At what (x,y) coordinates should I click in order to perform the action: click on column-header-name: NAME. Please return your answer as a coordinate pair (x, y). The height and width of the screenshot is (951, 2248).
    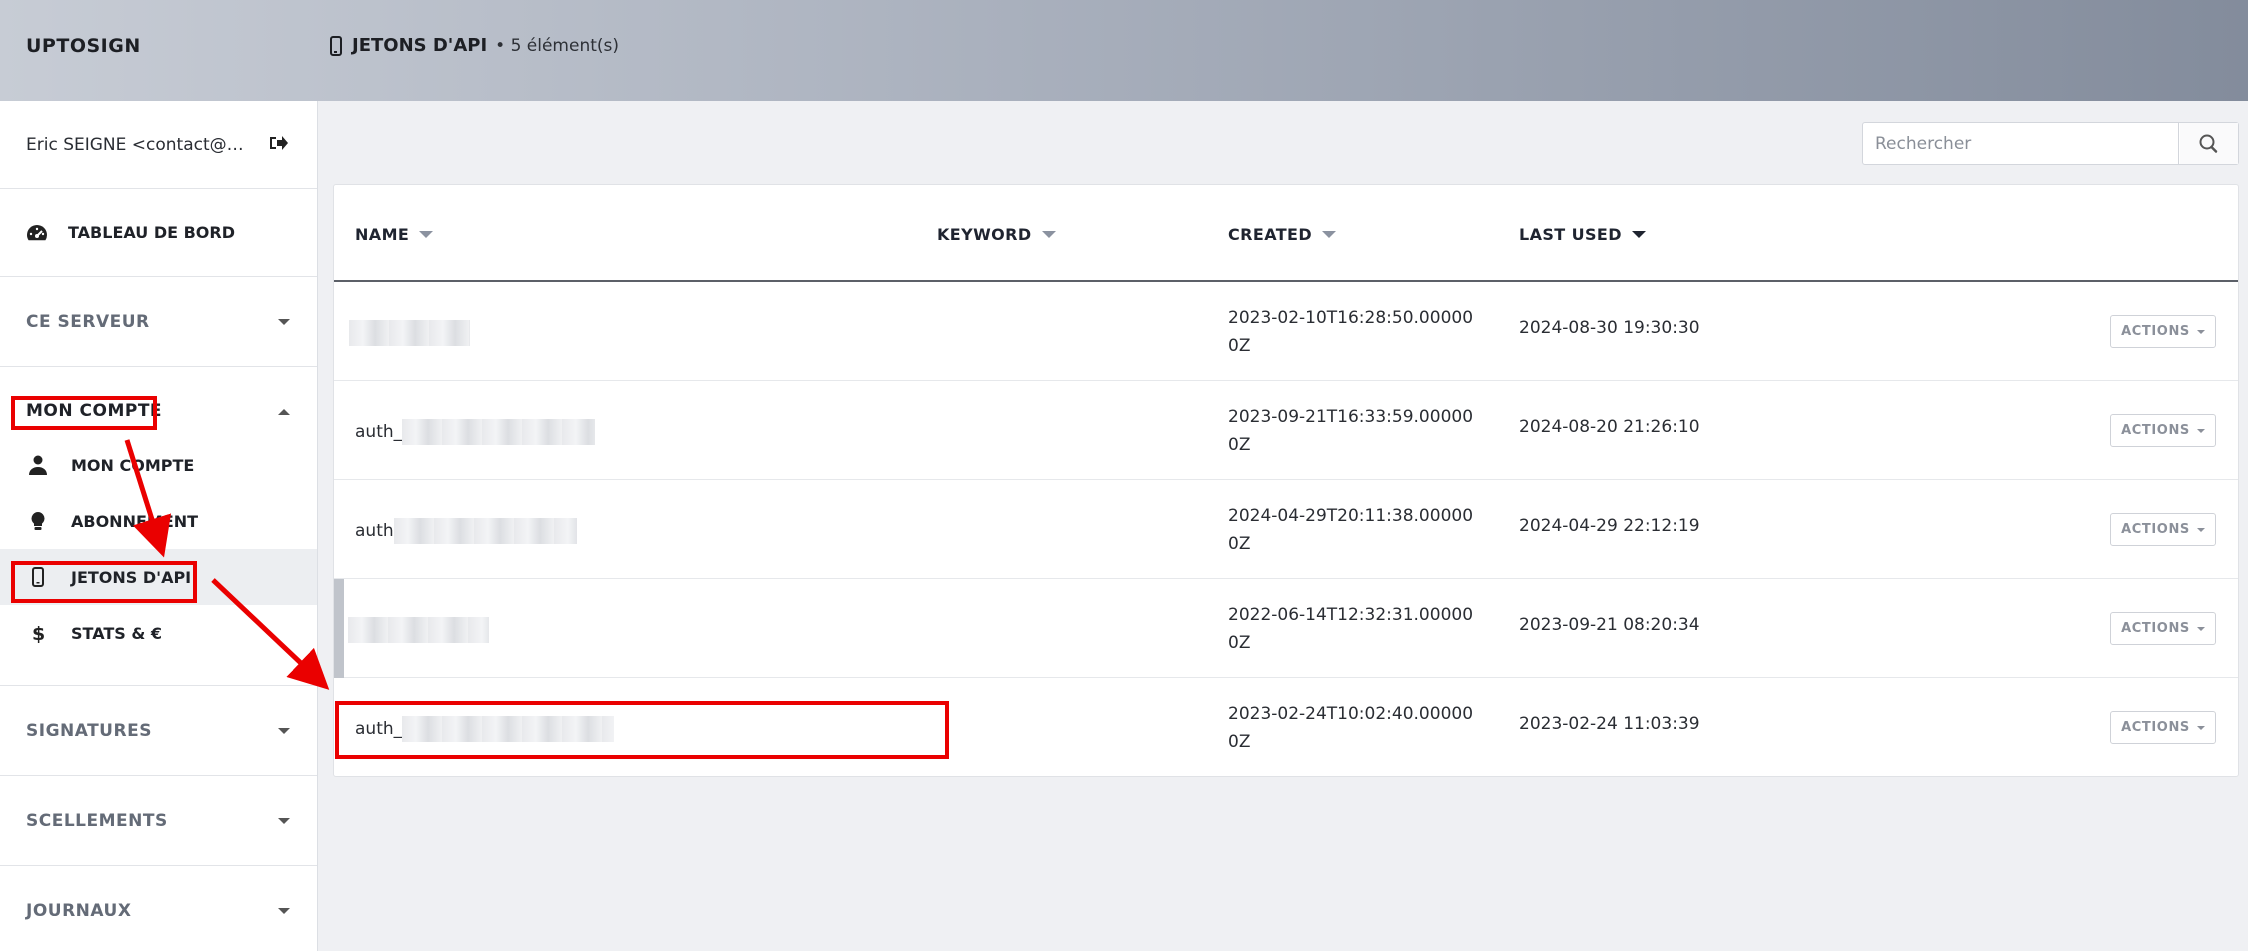
    Looking at the image, I should click on (394, 234).